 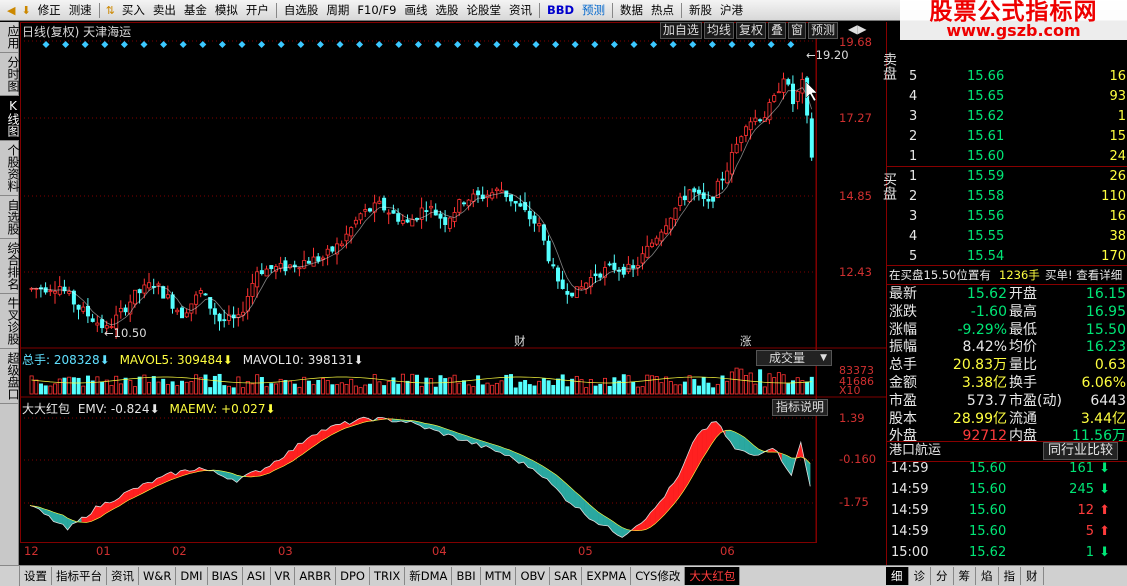 What do you see at coordinates (985, 97) in the screenshot?
I see `book-price: 15.65` at bounding box center [985, 97].